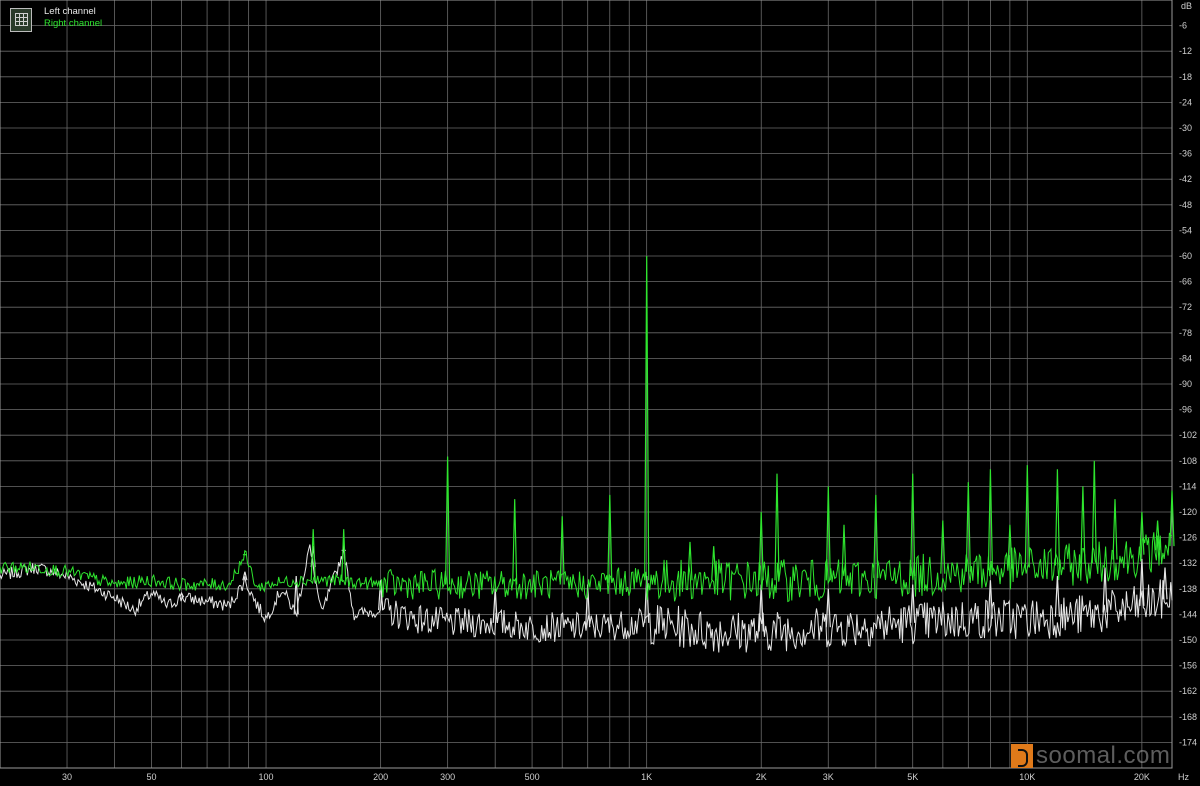 The height and width of the screenshot is (786, 1200). Describe the element at coordinates (1022, 756) in the screenshot. I see `soomal-logo-icon` at that location.